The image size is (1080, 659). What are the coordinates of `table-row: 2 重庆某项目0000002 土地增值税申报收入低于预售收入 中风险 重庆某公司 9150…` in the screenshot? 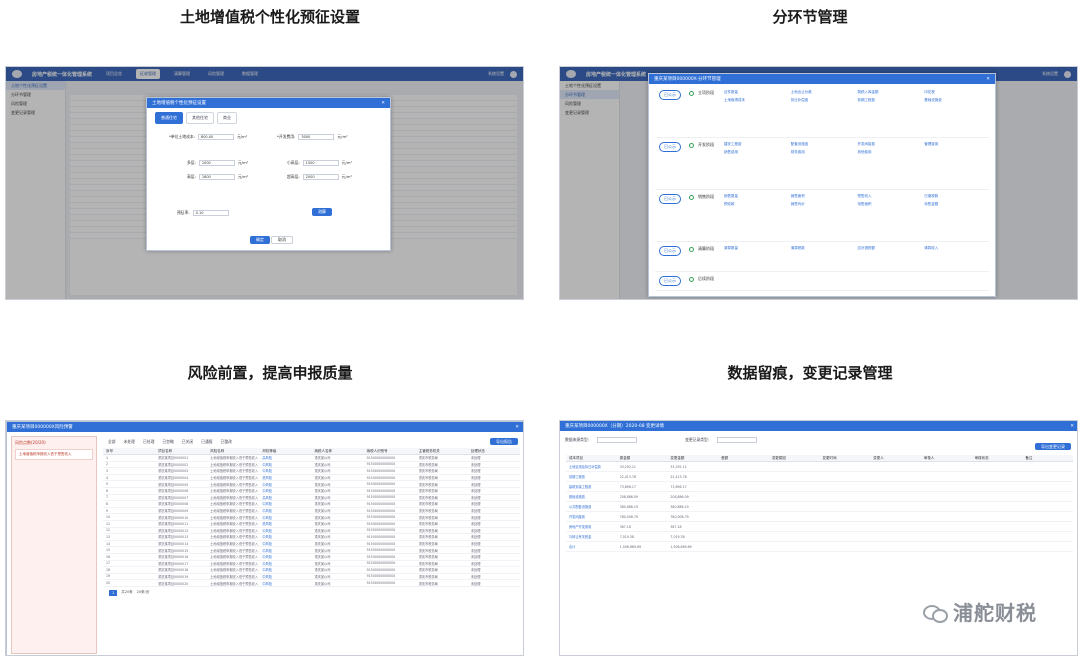 It's located at (311, 465).